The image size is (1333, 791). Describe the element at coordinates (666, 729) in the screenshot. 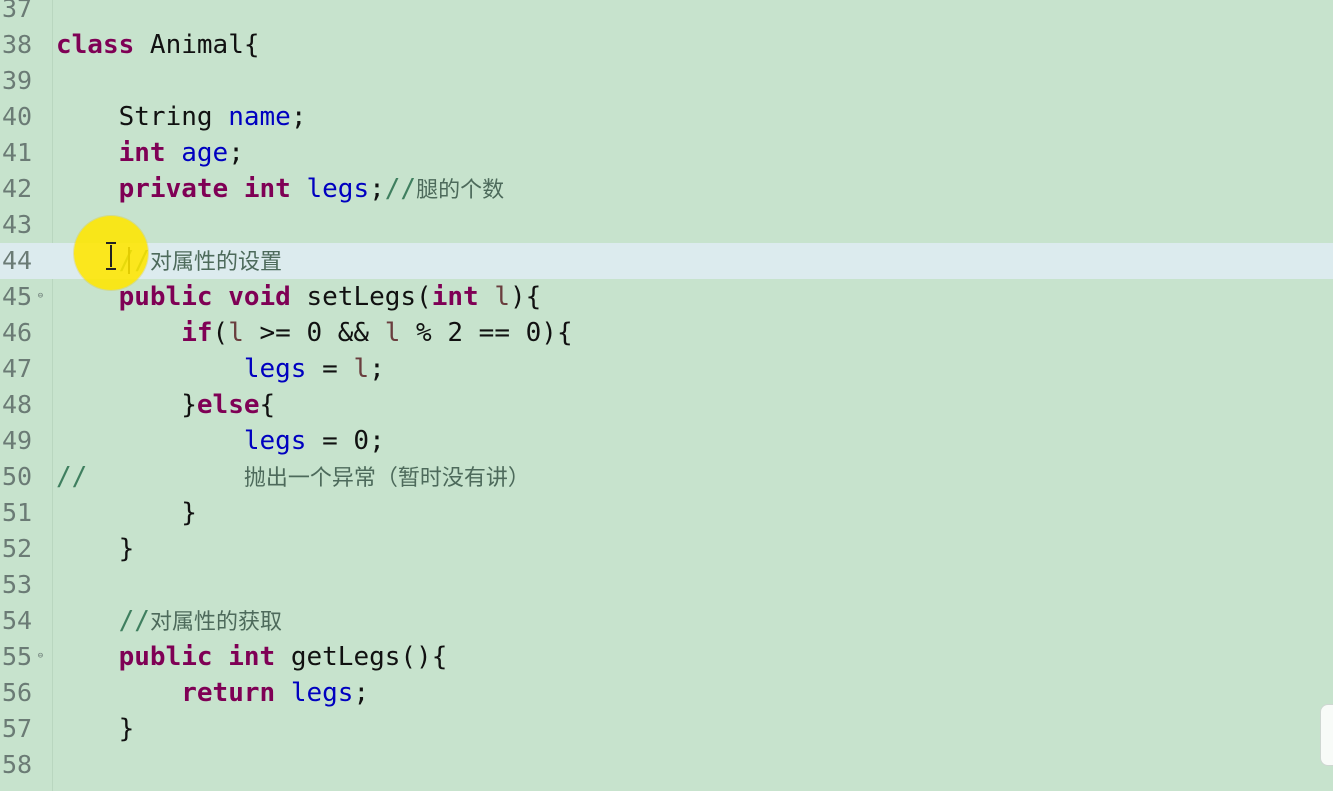

I see `code-line: 57 }` at that location.